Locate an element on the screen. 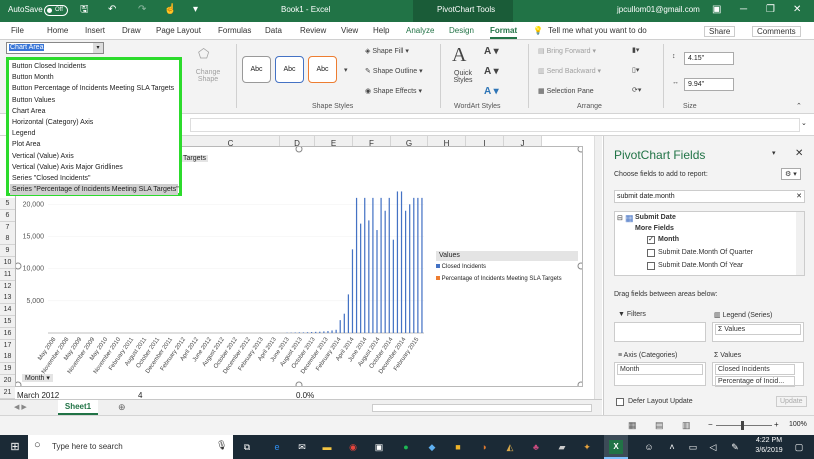 The height and width of the screenshot is (459, 814). row-header-5: 5 is located at coordinates (7, 204).